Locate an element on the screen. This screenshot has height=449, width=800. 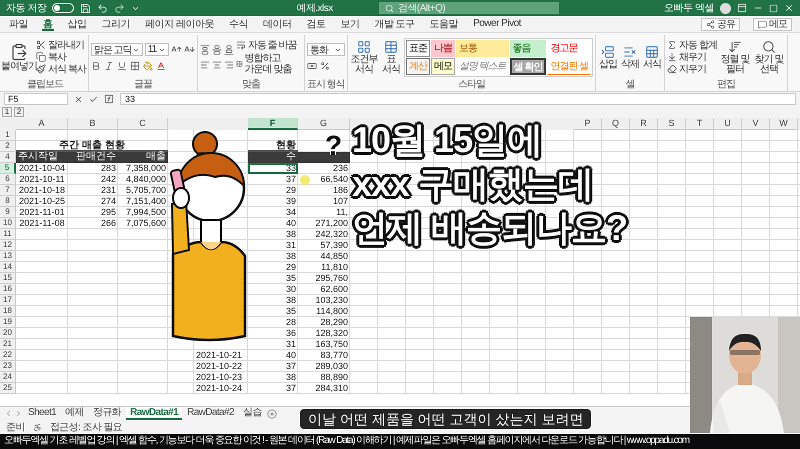
comments-button: 메모 is located at coordinates (772, 24).